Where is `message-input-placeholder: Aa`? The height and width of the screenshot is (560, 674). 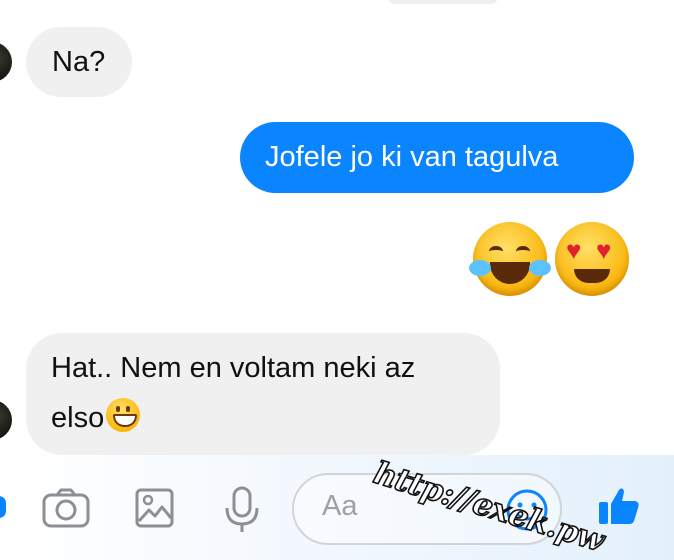 message-input-placeholder: Aa is located at coordinates (340, 506).